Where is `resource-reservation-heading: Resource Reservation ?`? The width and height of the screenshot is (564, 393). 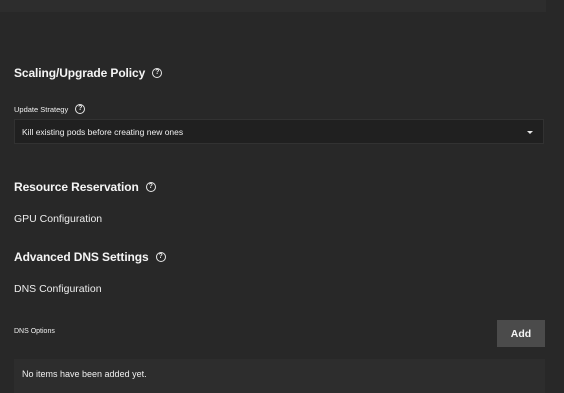
resource-reservation-heading: Resource Reservation ? is located at coordinates (85, 187).